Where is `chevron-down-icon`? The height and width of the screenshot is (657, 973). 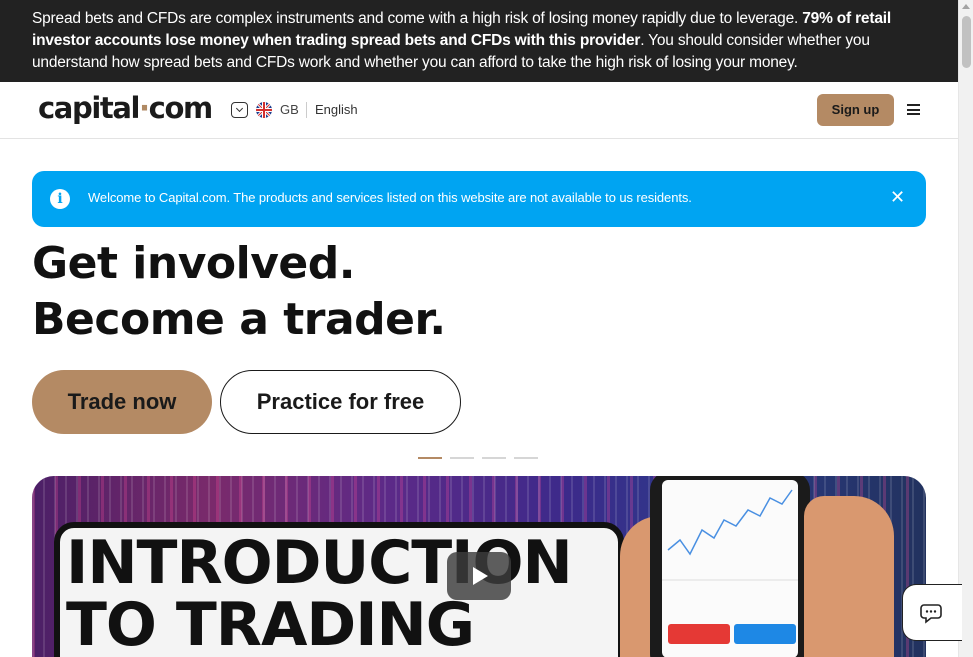
chevron-down-icon is located at coordinates (239, 110).